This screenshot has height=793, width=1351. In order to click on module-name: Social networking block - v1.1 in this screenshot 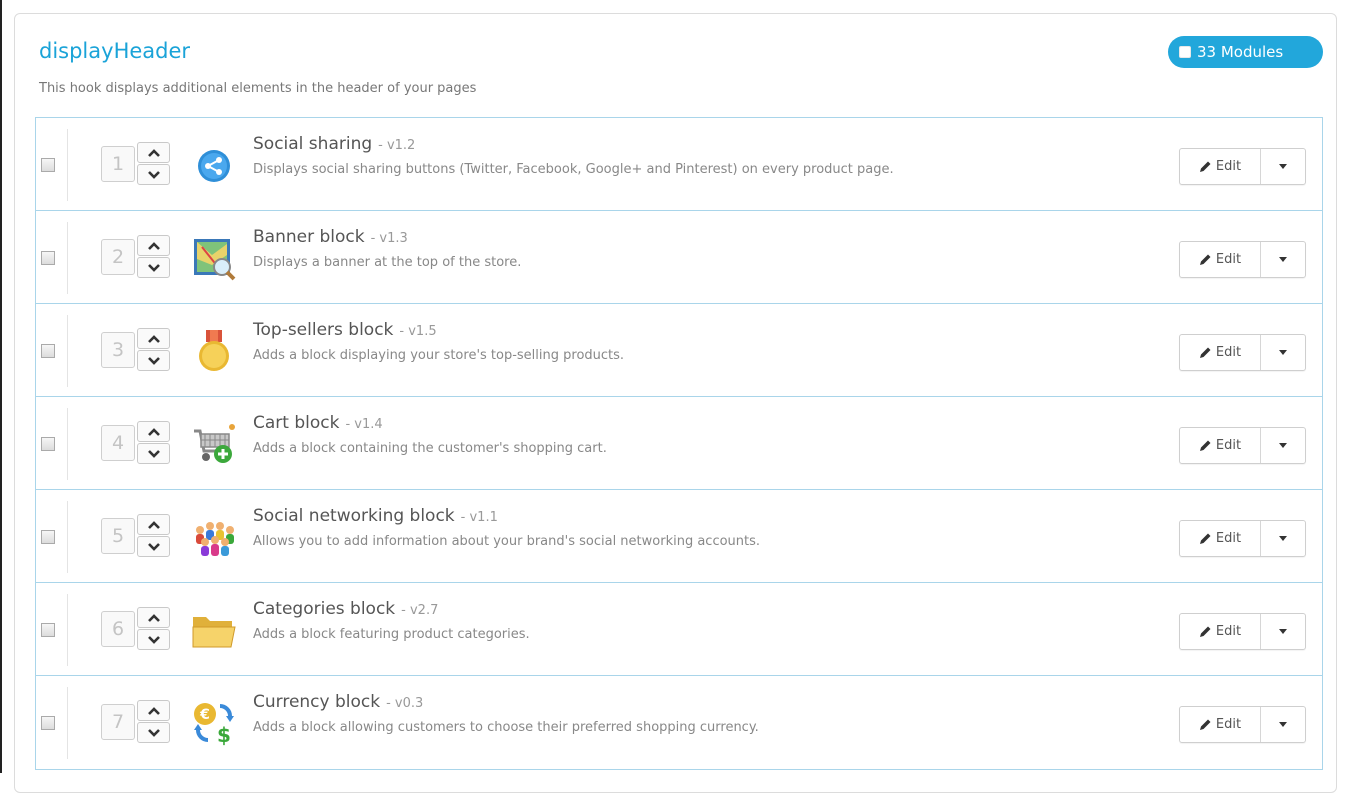, I will do `click(375, 517)`.